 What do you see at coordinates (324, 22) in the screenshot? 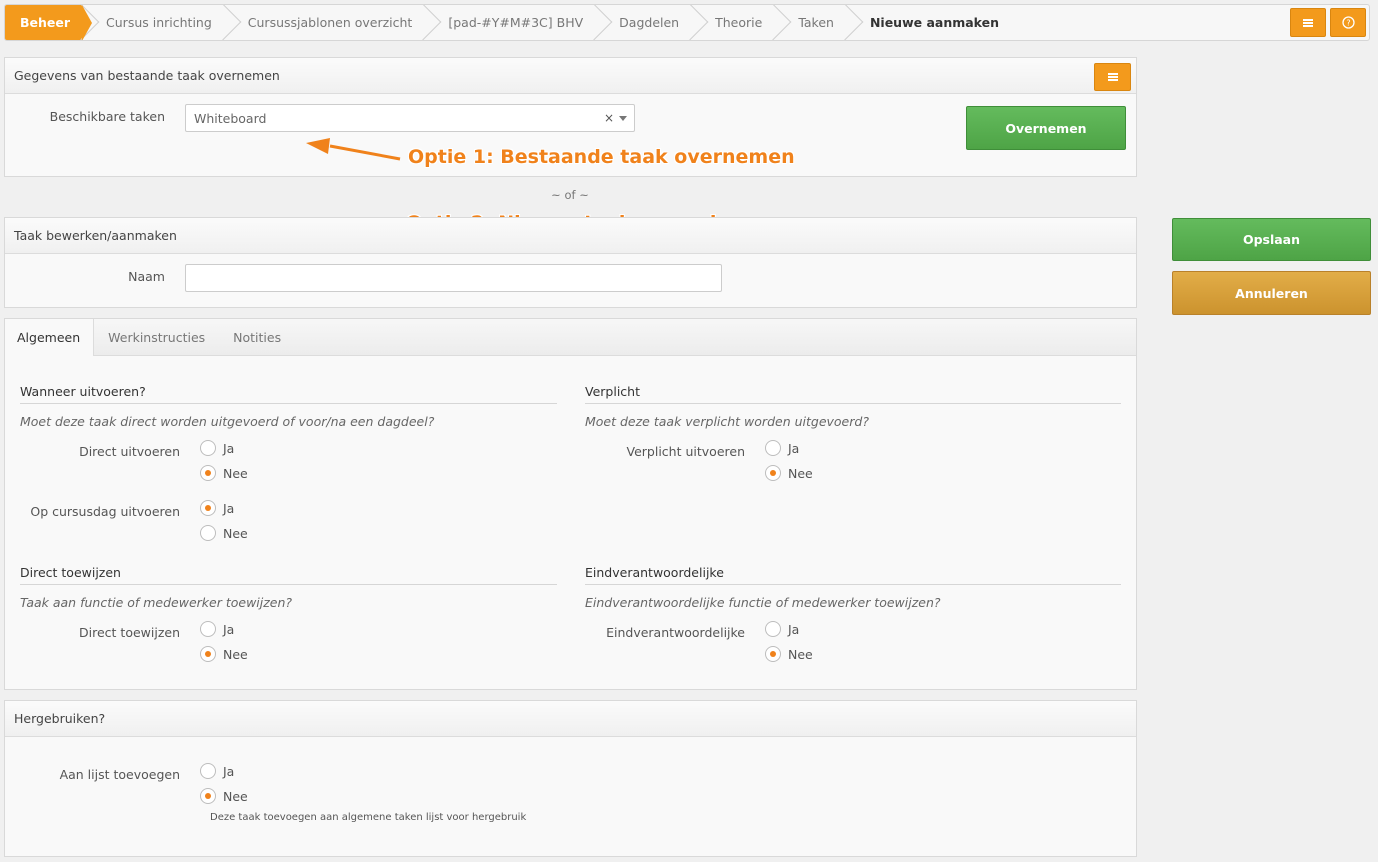
I see `breadcrumb-item-cursussjablonen: Cursussjablonen overzicht` at bounding box center [324, 22].